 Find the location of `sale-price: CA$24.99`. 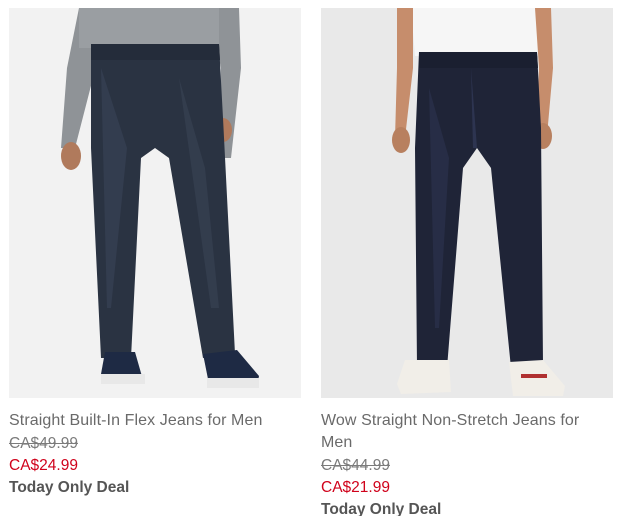

sale-price: CA$24.99 is located at coordinates (43, 465).